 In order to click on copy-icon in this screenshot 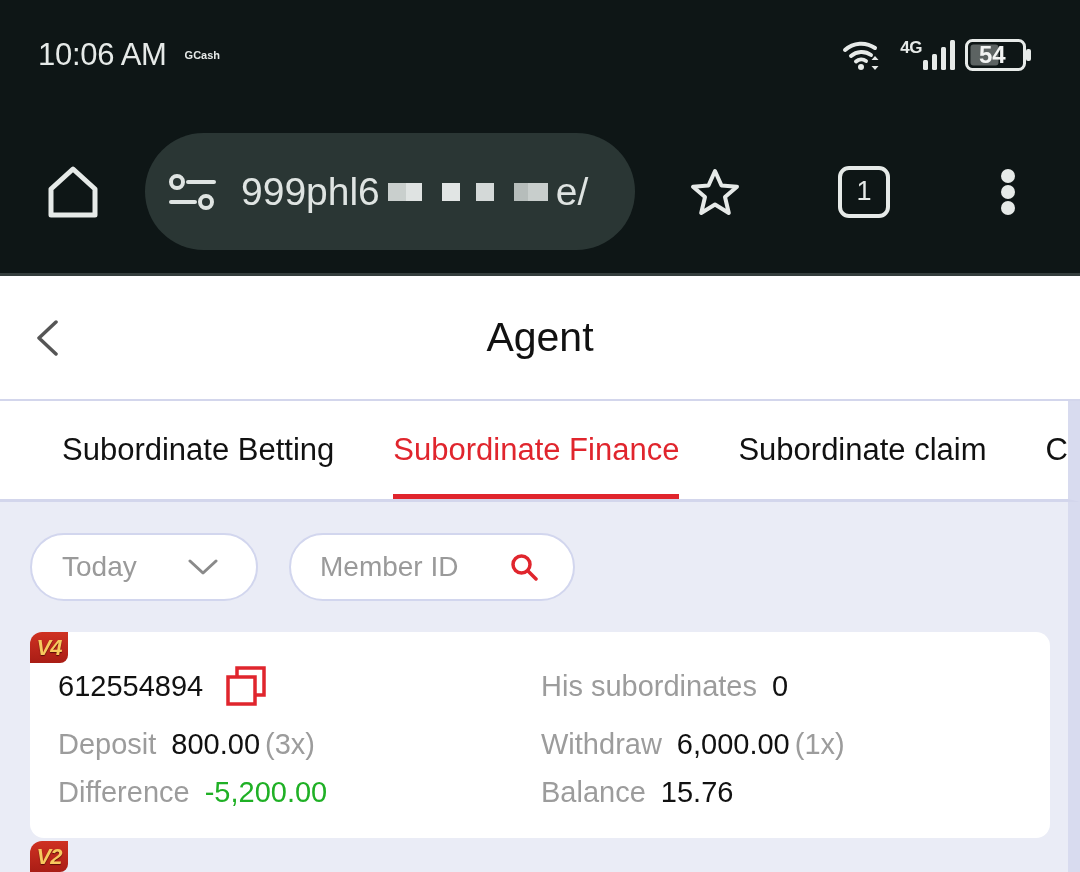, I will do `click(246, 686)`.